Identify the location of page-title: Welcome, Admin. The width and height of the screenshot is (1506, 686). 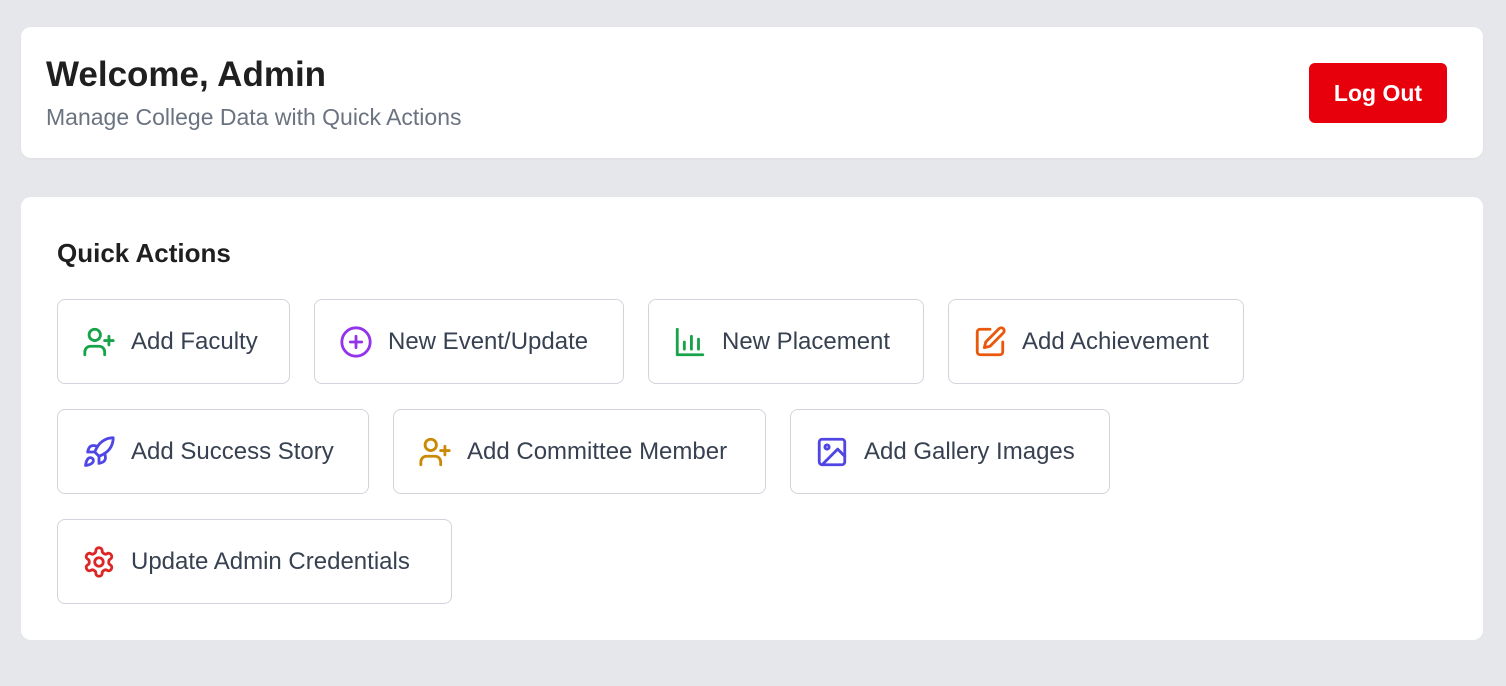
(186, 74).